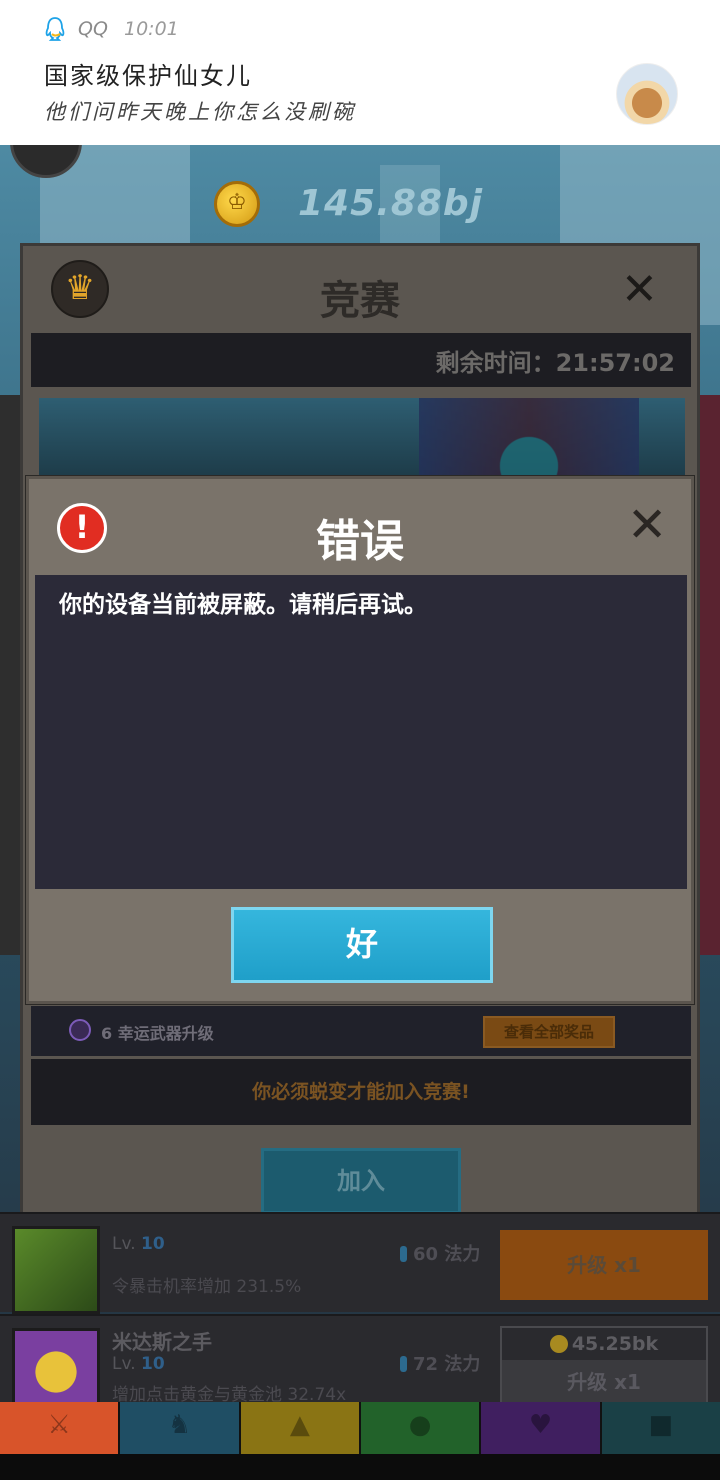 The image size is (720, 1480). I want to click on sword-skill-icon, so click(56, 1270).